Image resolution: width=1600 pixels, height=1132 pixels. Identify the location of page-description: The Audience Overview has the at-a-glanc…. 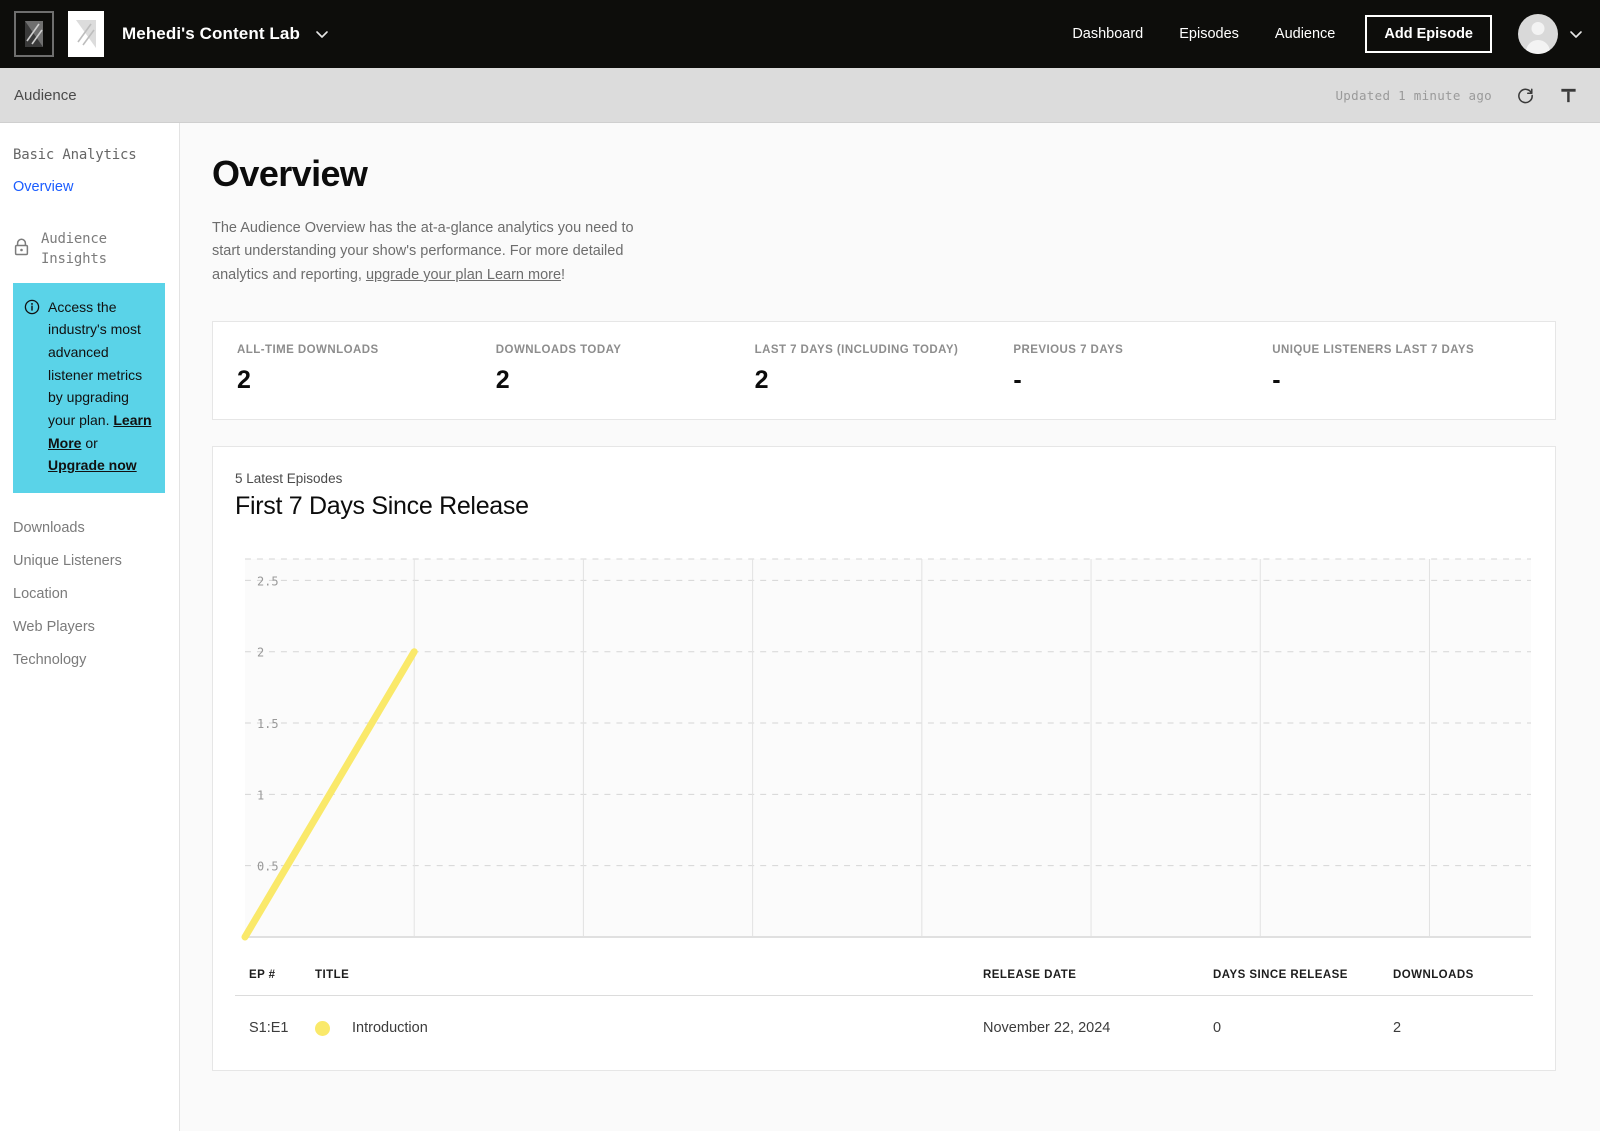
(437, 252).